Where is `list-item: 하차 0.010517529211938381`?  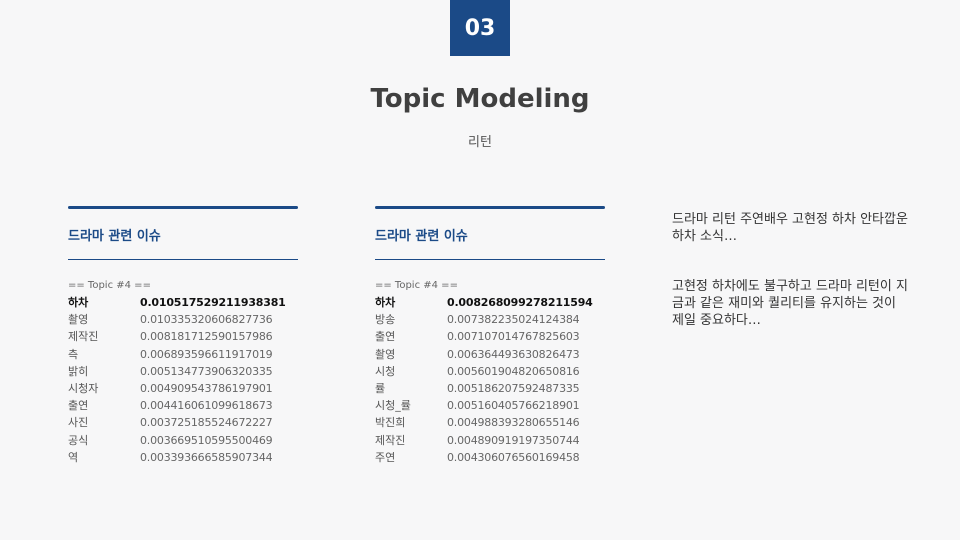 list-item: 하차 0.010517529211938381 is located at coordinates (183, 302).